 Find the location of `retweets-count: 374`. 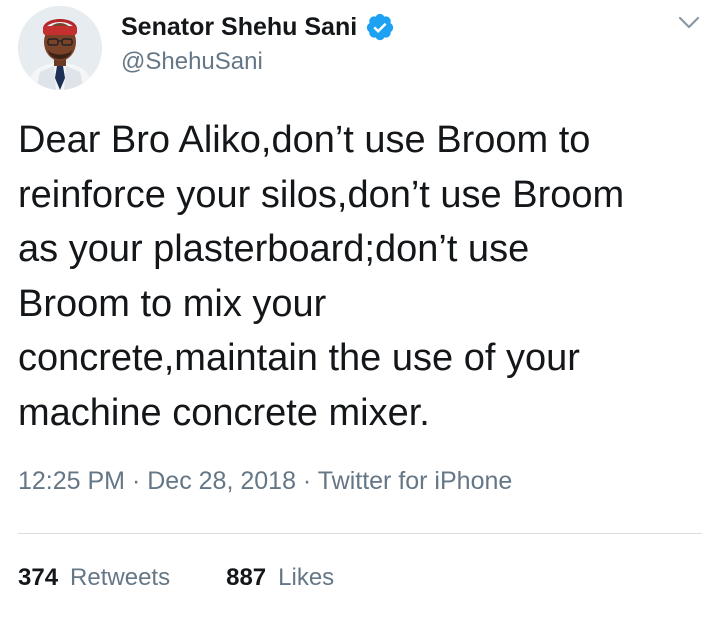

retweets-count: 374 is located at coordinates (38, 577).